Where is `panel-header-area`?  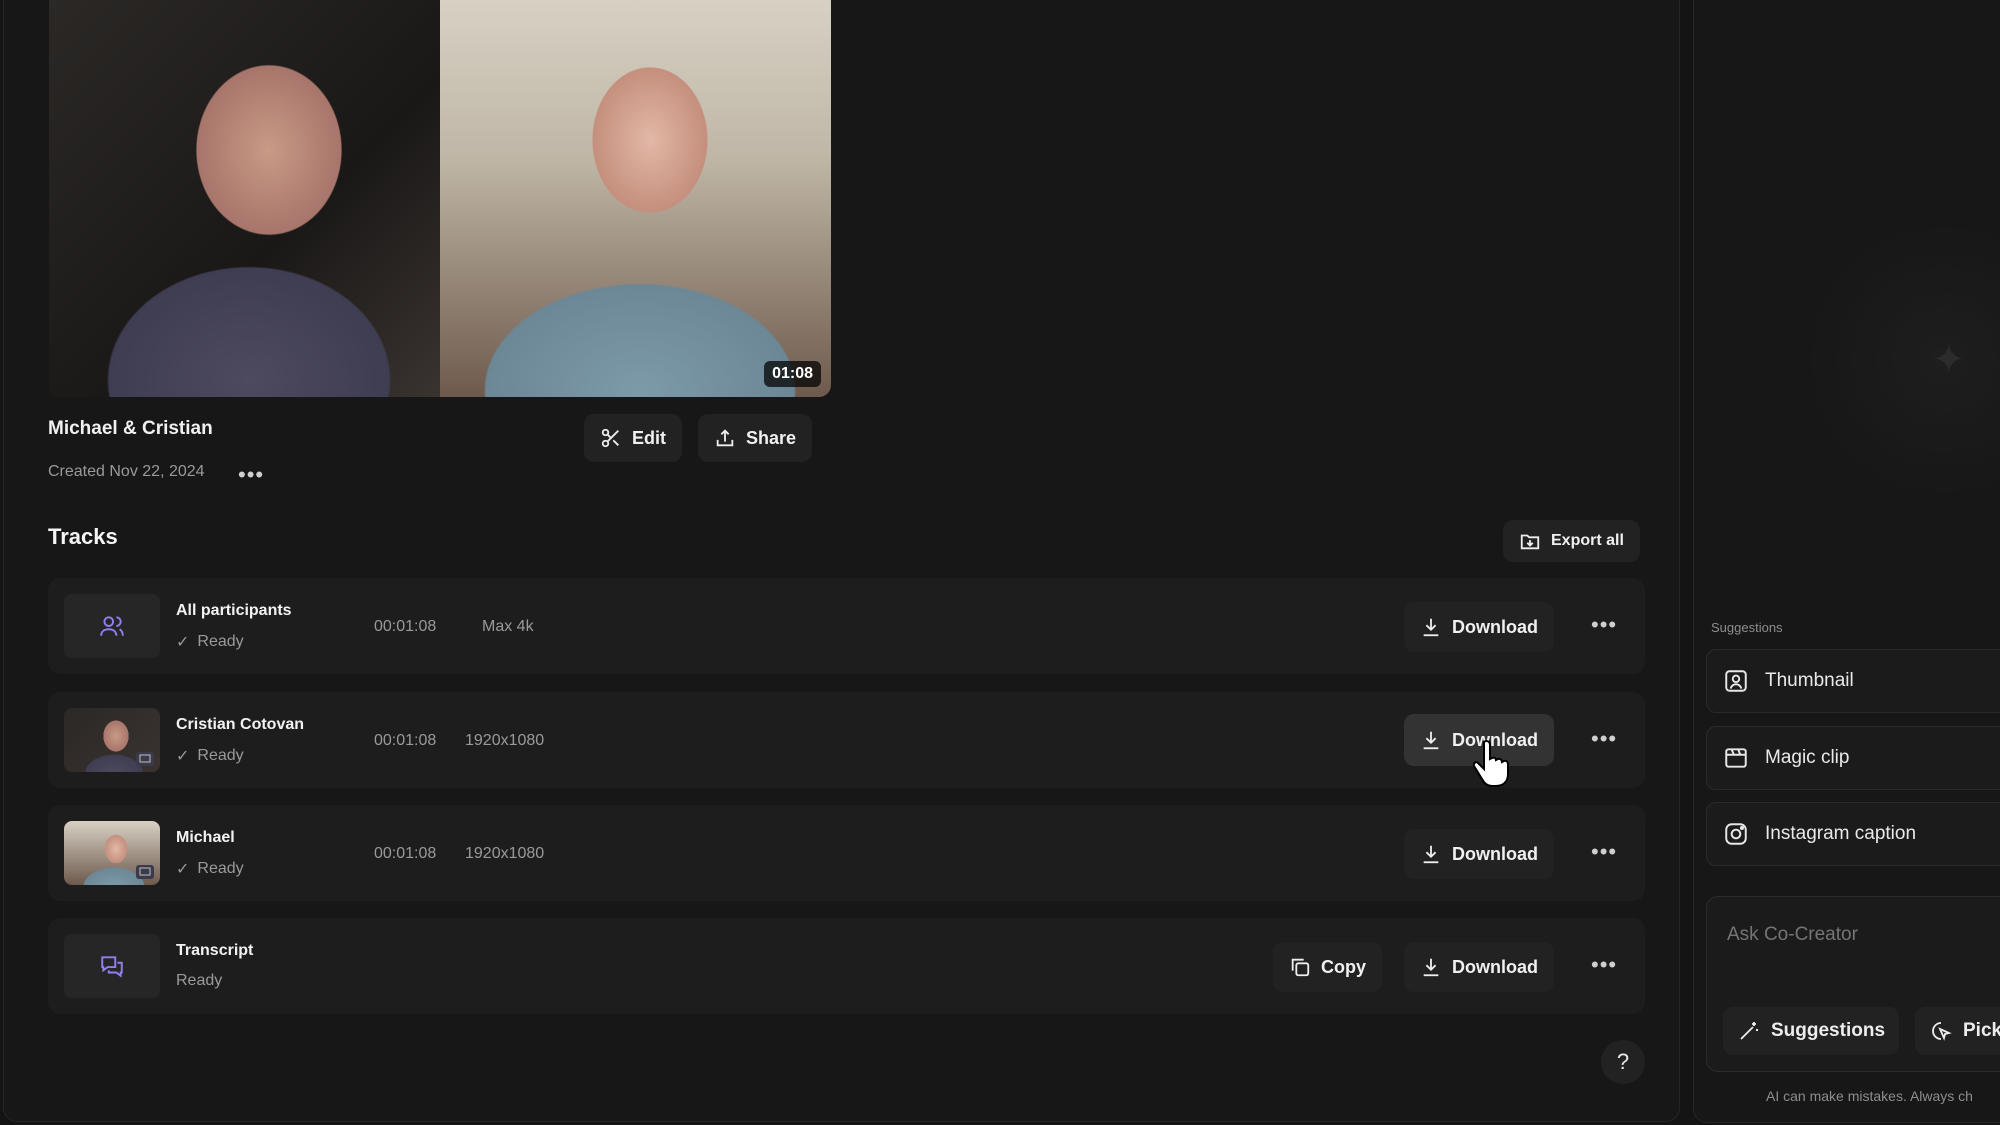 panel-header-area is located at coordinates (1847, 290).